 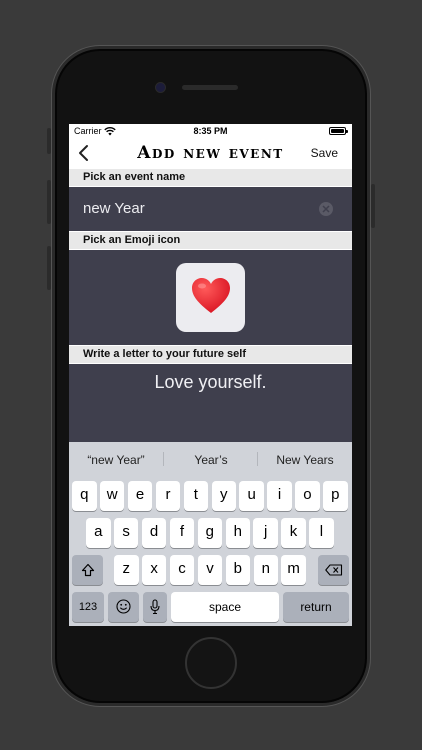 I want to click on heart-icon, so click(x=211, y=295).